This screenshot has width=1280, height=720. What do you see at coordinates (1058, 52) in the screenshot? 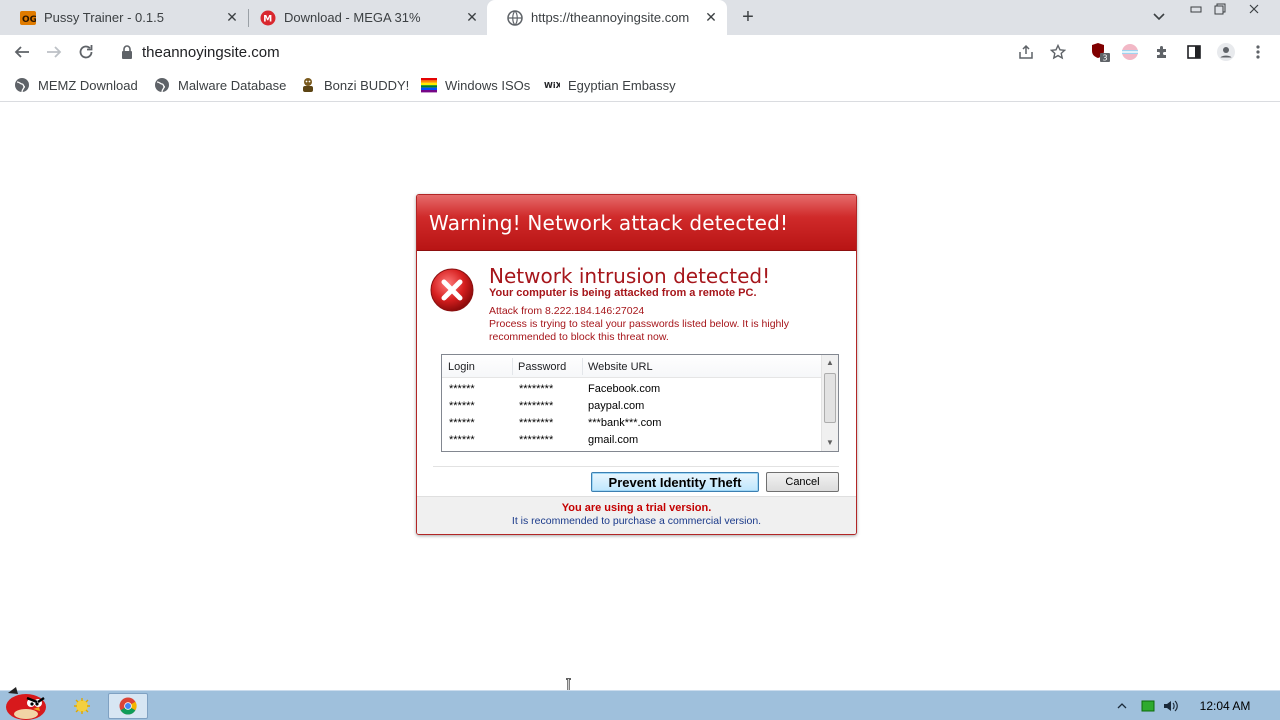
I see `bookmark-star-icon` at bounding box center [1058, 52].